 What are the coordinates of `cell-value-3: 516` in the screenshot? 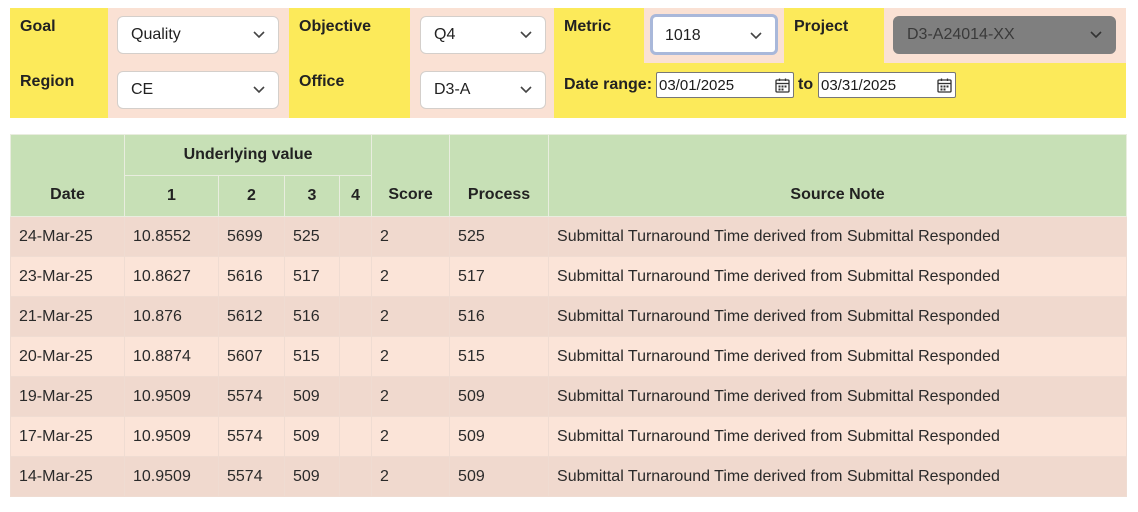 It's located at (312, 316).